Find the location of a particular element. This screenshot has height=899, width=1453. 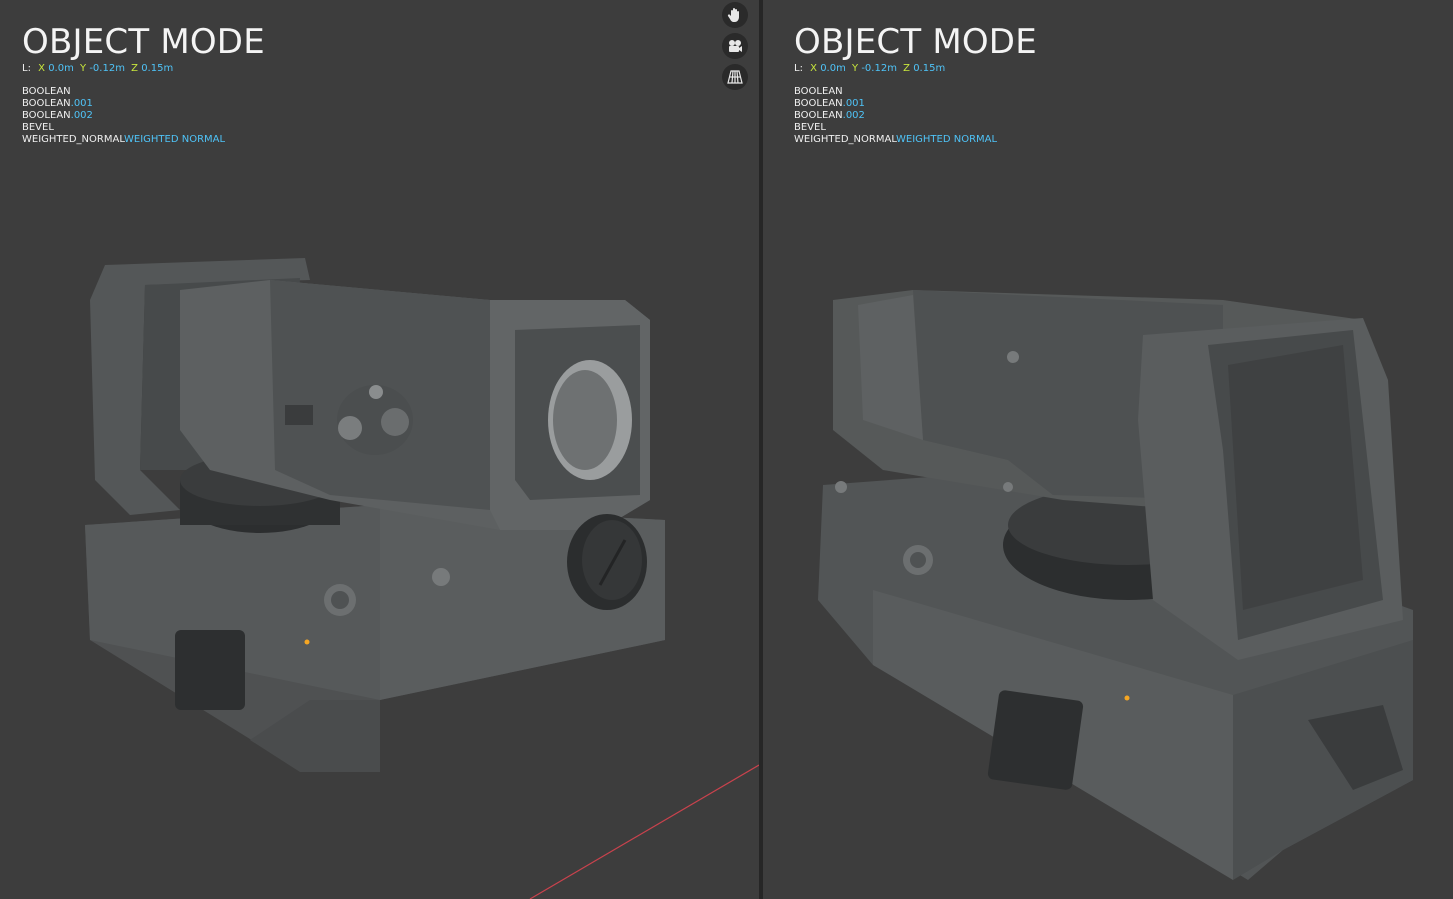

x-axis-line is located at coordinates (644, 831).